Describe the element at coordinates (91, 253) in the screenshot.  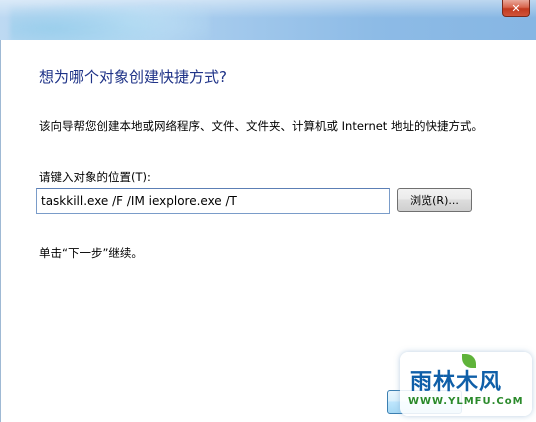
I see `next-hint: 单击“下一步”继续。` at that location.